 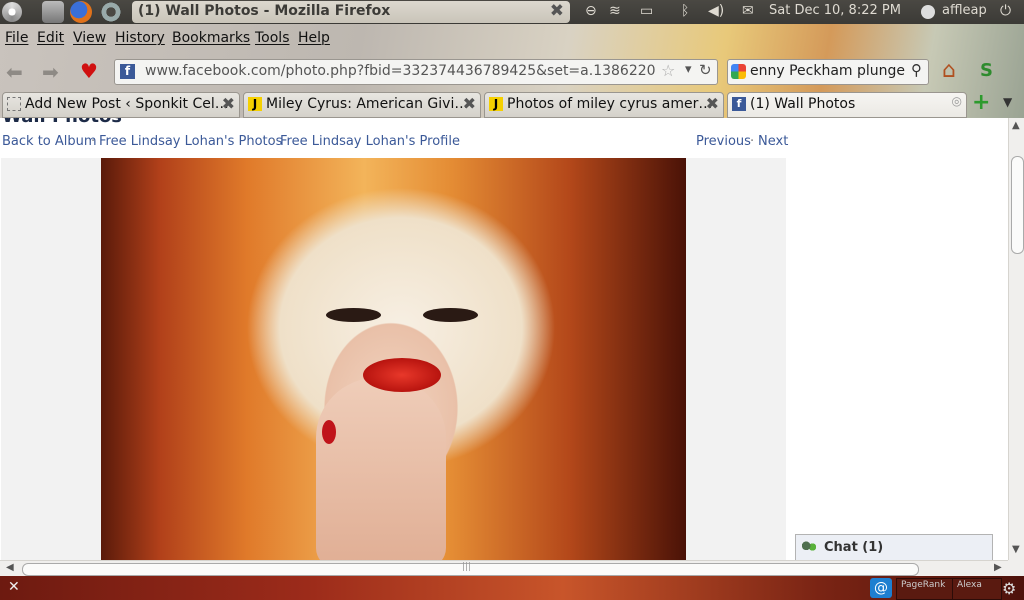 What do you see at coordinates (14, 72) in the screenshot?
I see `back-icon: ⬅` at bounding box center [14, 72].